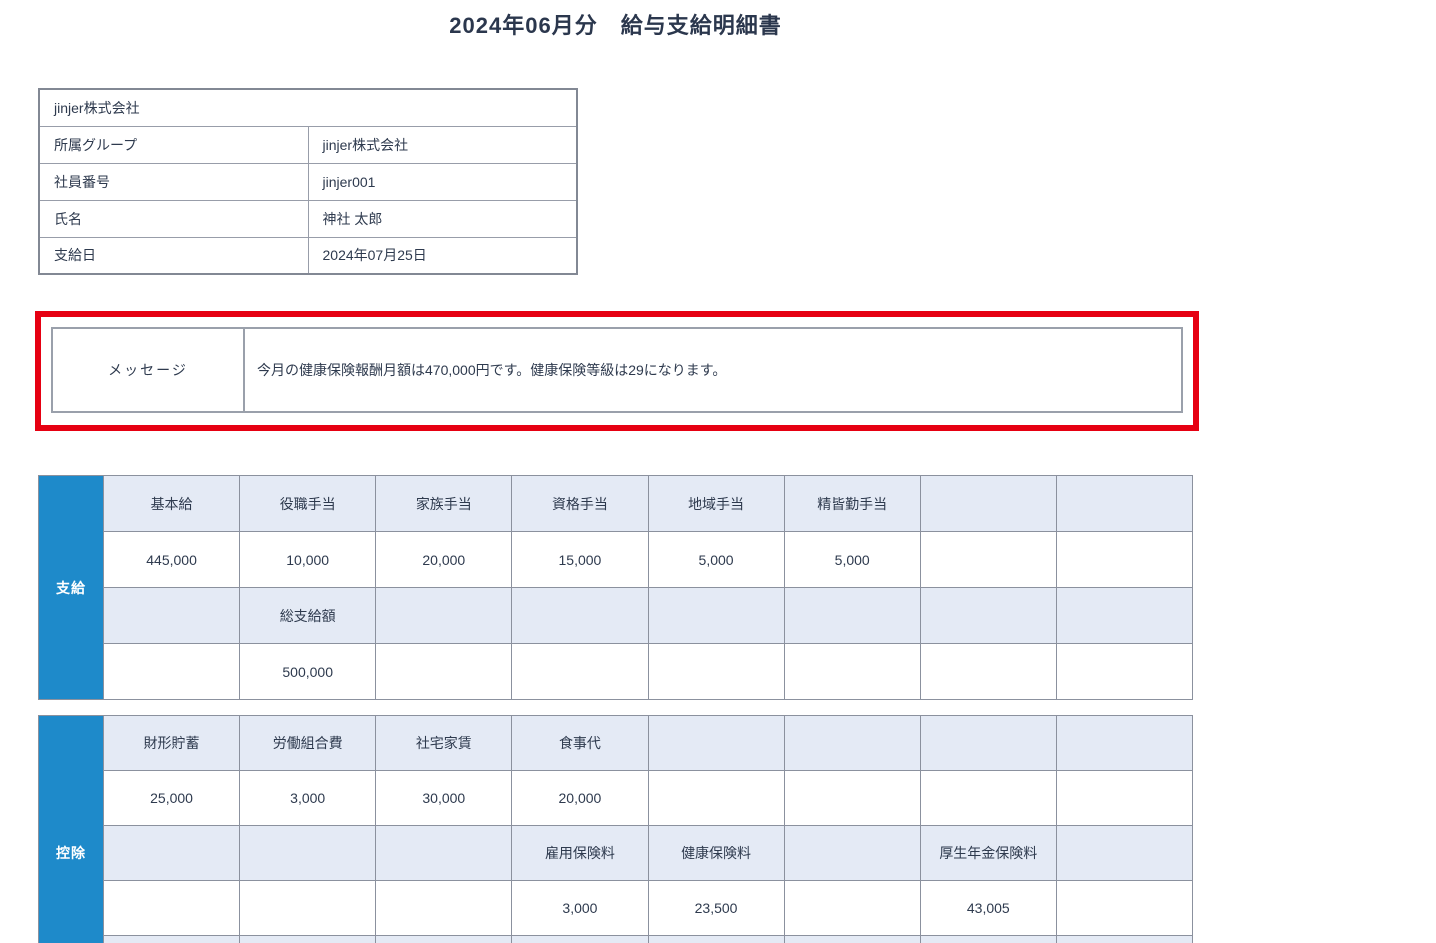  I want to click on table-row: 支給日 2024年07月25日, so click(308, 255).